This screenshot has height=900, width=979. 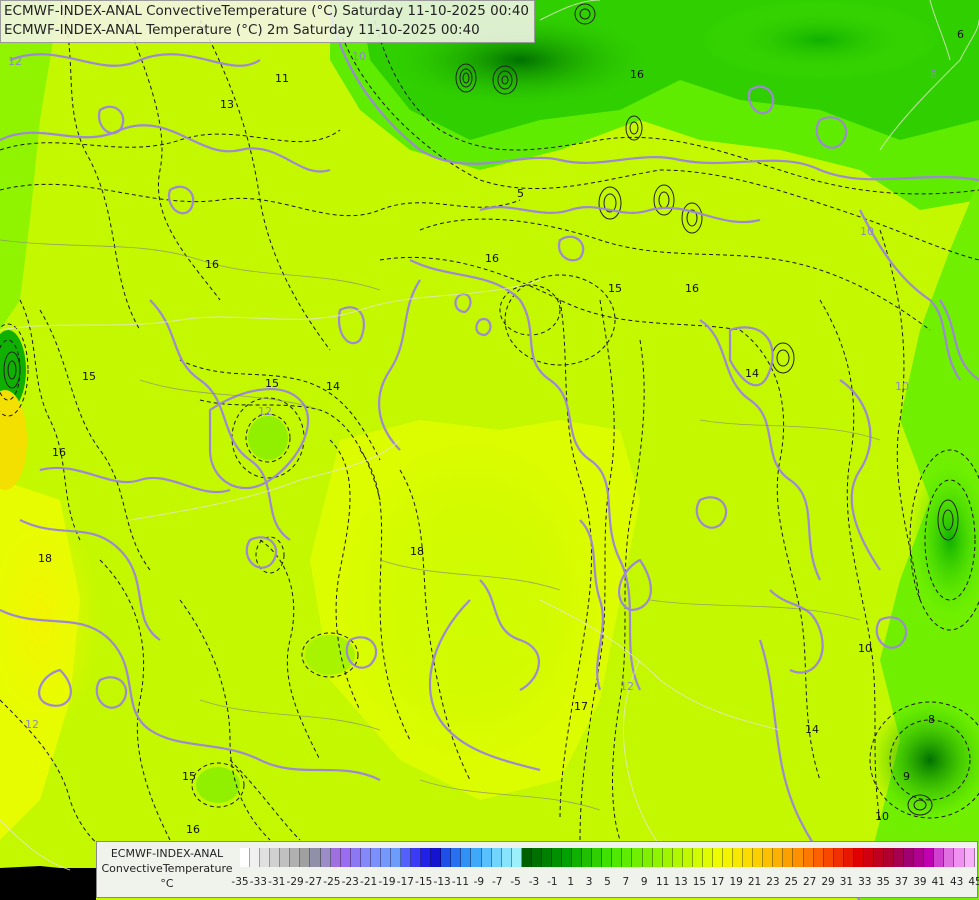 What do you see at coordinates (350, 882) in the screenshot?
I see `legend-tick-label: -23` at bounding box center [350, 882].